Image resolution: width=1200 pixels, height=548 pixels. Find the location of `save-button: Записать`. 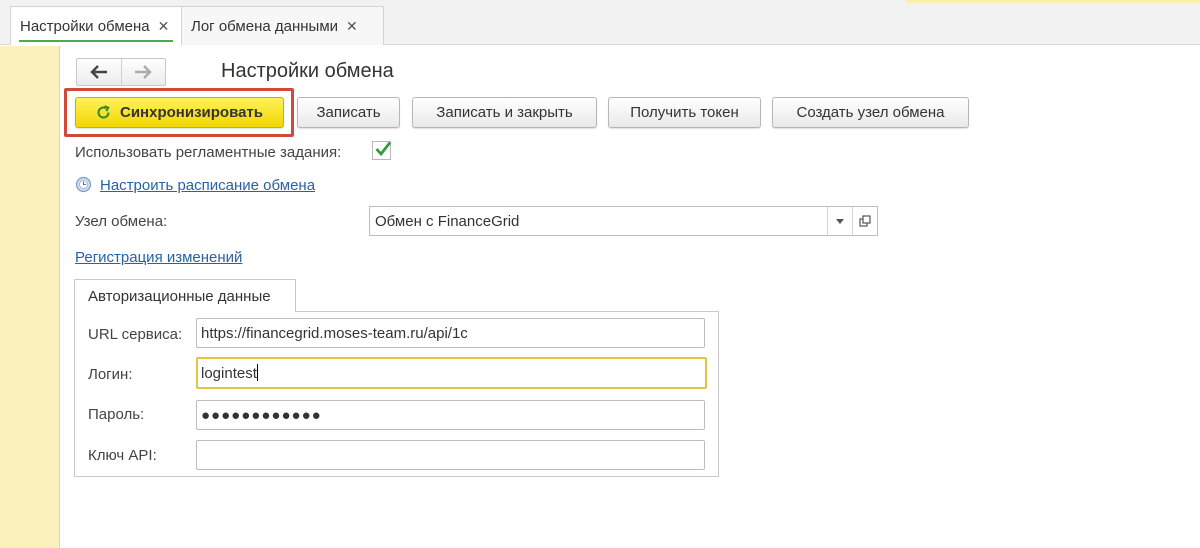

save-button: Записать is located at coordinates (348, 112).